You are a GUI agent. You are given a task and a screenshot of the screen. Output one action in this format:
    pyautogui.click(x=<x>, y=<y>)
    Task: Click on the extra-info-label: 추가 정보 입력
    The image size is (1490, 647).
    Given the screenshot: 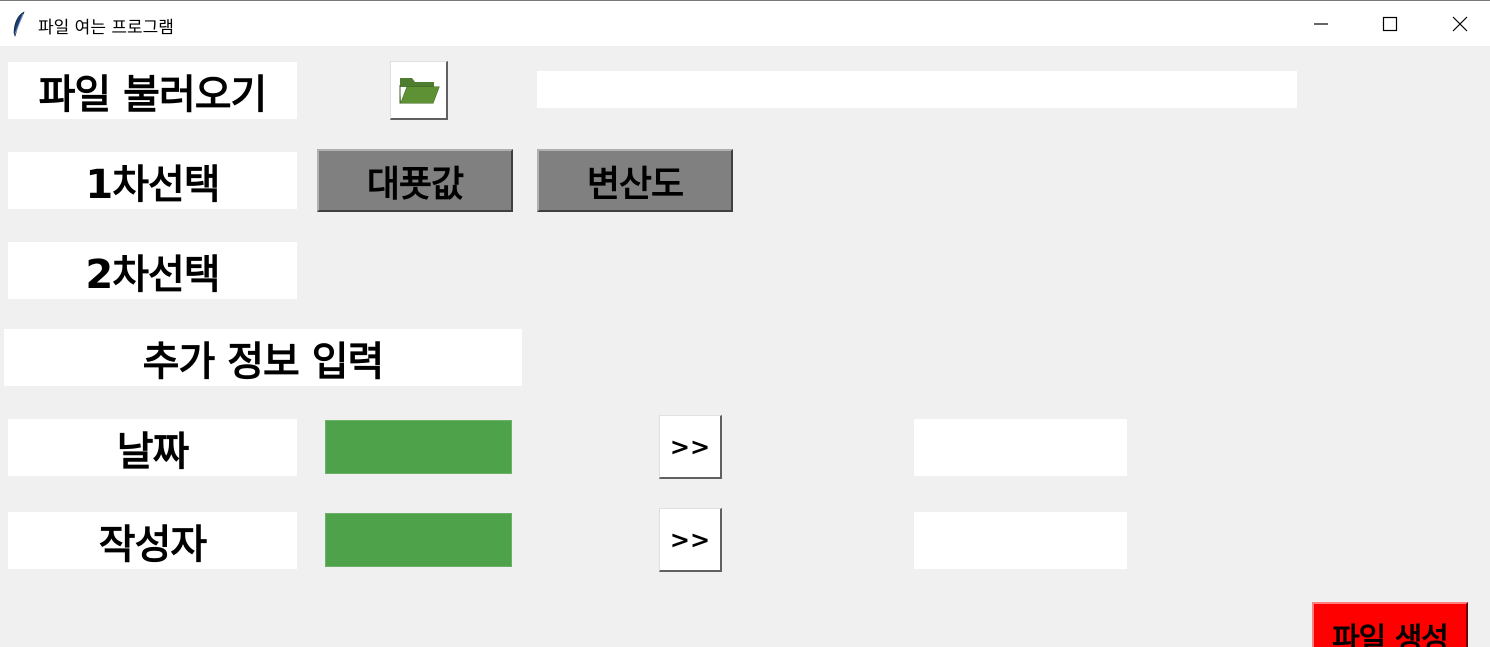 What is the action you would take?
    pyautogui.click(x=263, y=357)
    